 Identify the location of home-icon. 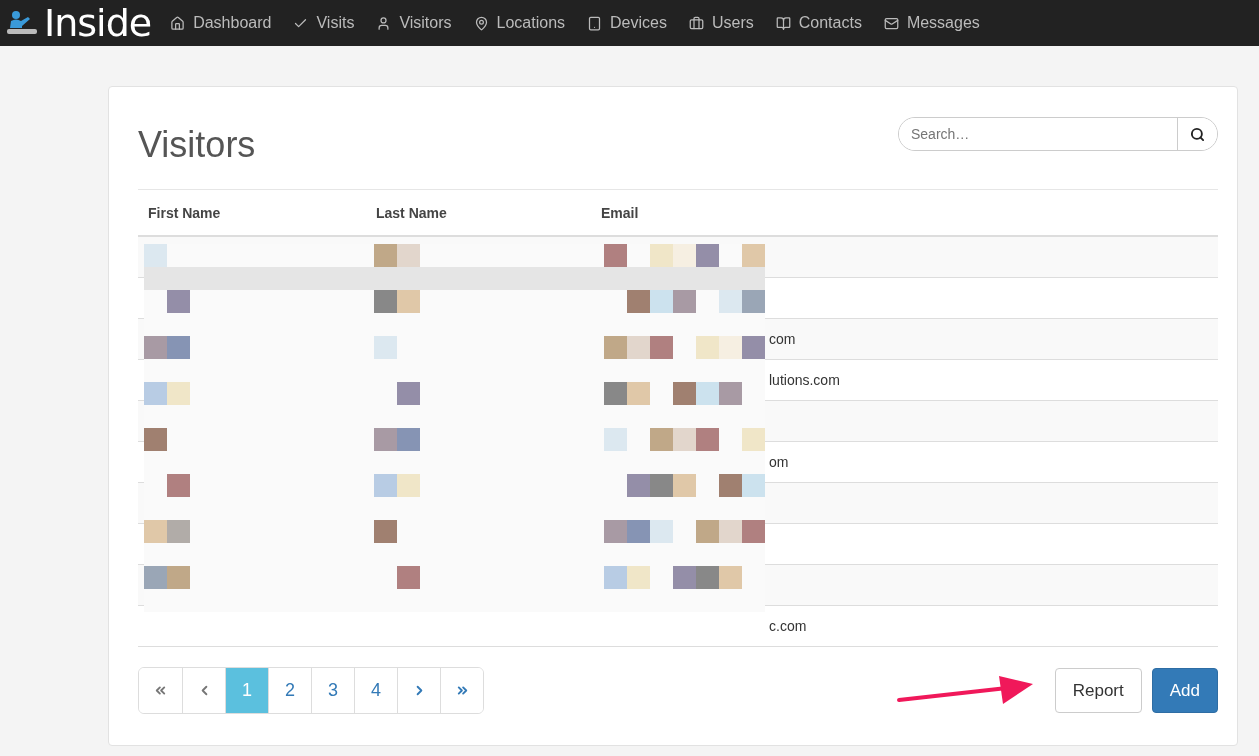
(178, 23).